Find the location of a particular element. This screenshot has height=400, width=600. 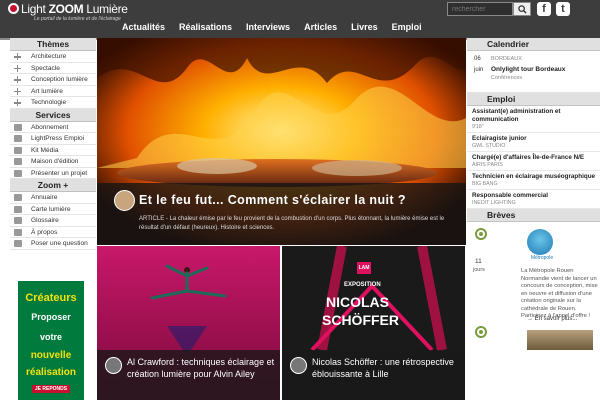

sidebar-item: Présenter un projet is located at coordinates (53, 173).